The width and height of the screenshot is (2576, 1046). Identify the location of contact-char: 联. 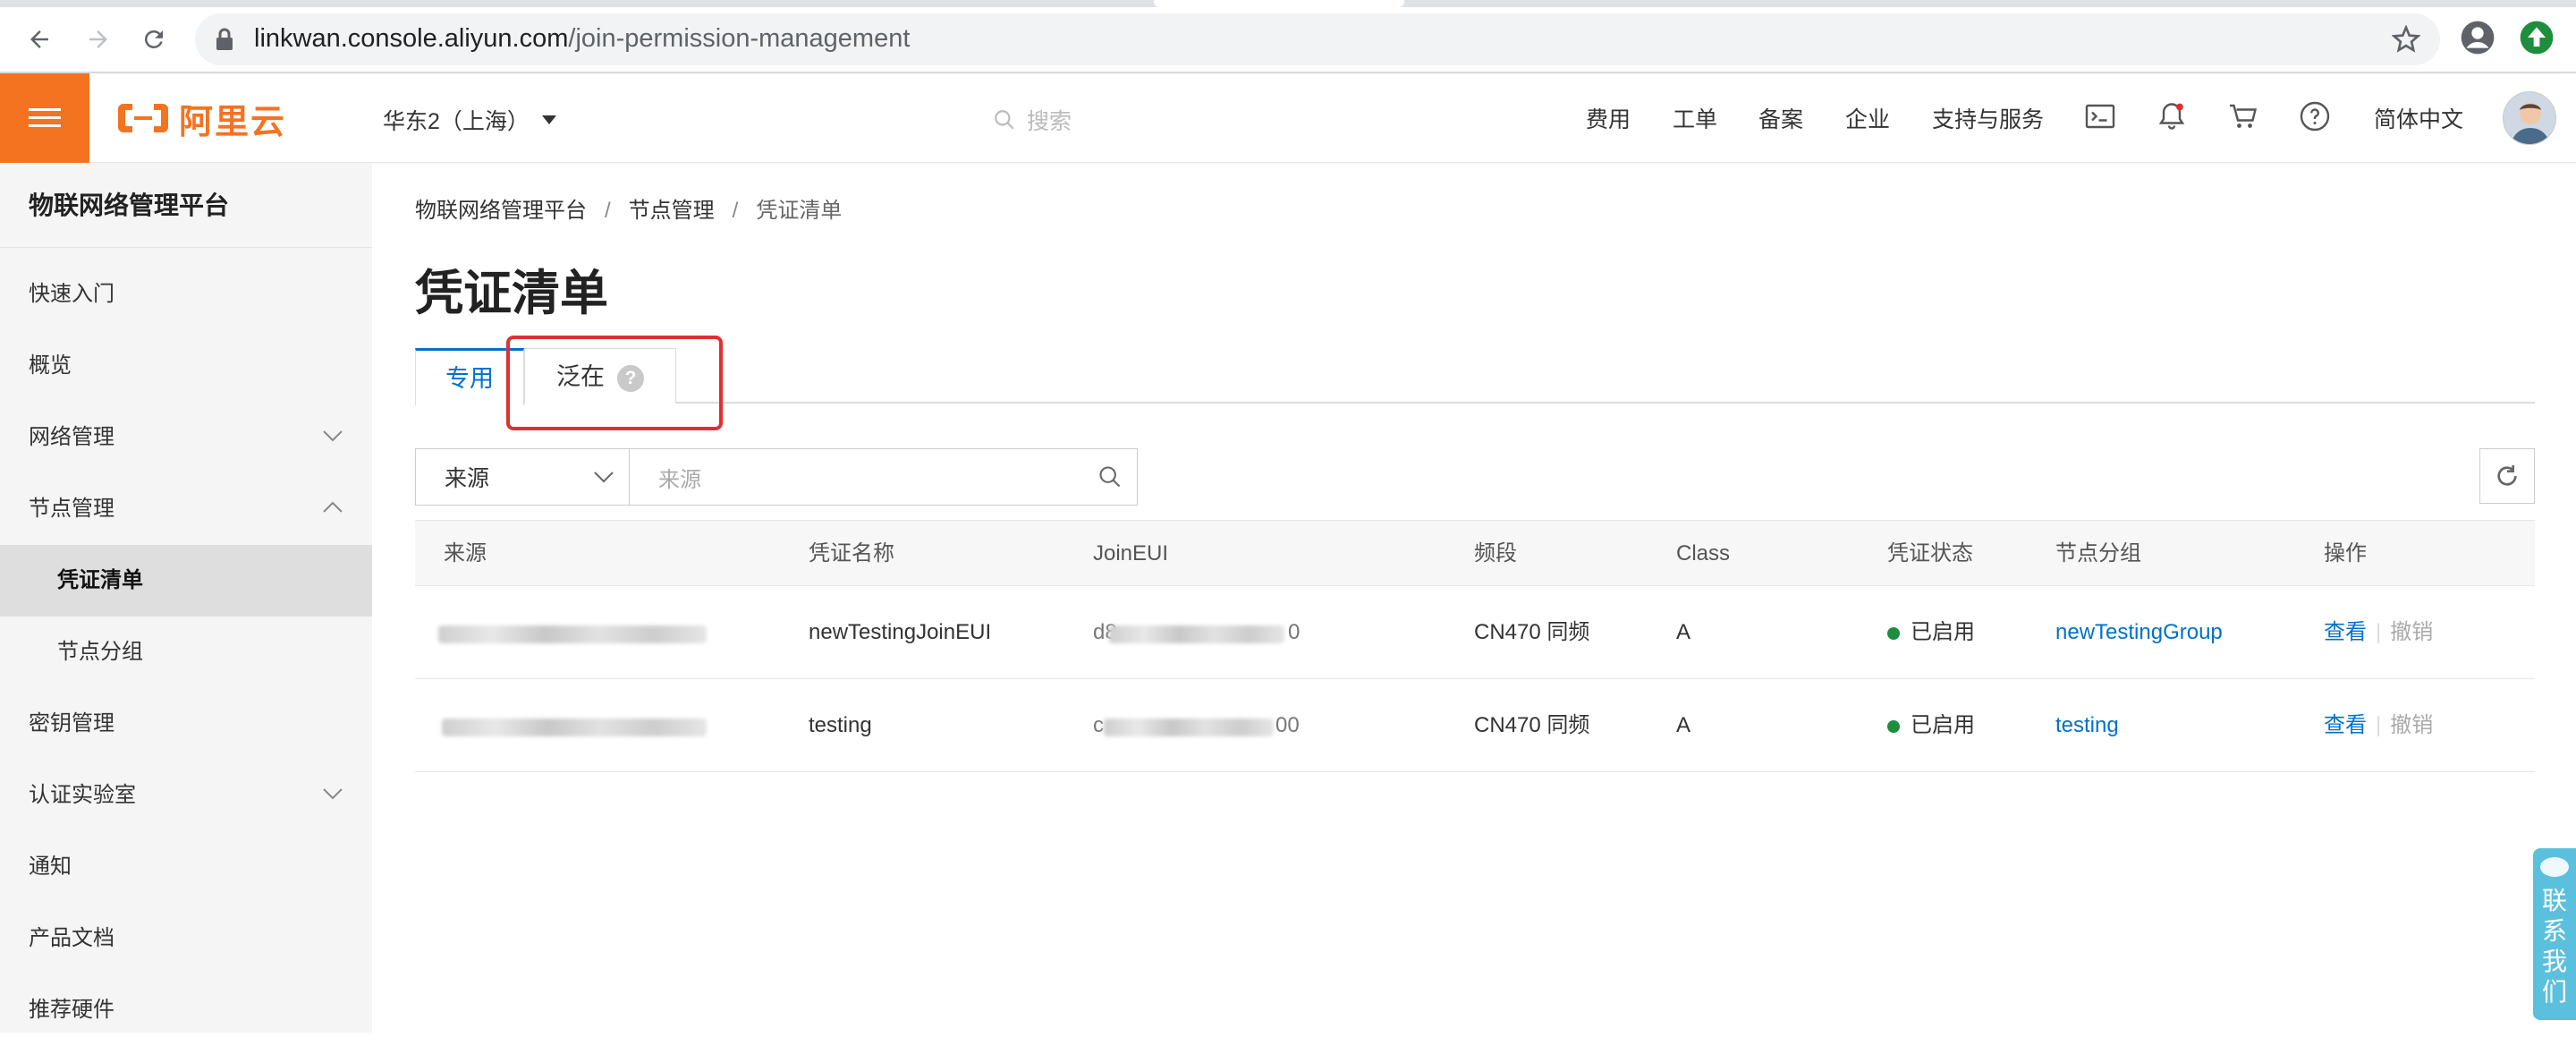
(2554, 901).